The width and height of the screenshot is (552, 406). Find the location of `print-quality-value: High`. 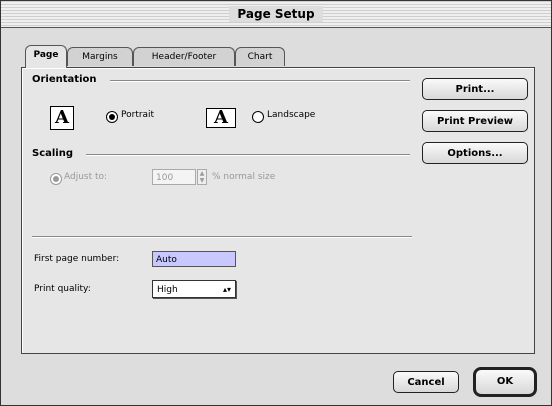

print-quality-value: High is located at coordinates (167, 290).